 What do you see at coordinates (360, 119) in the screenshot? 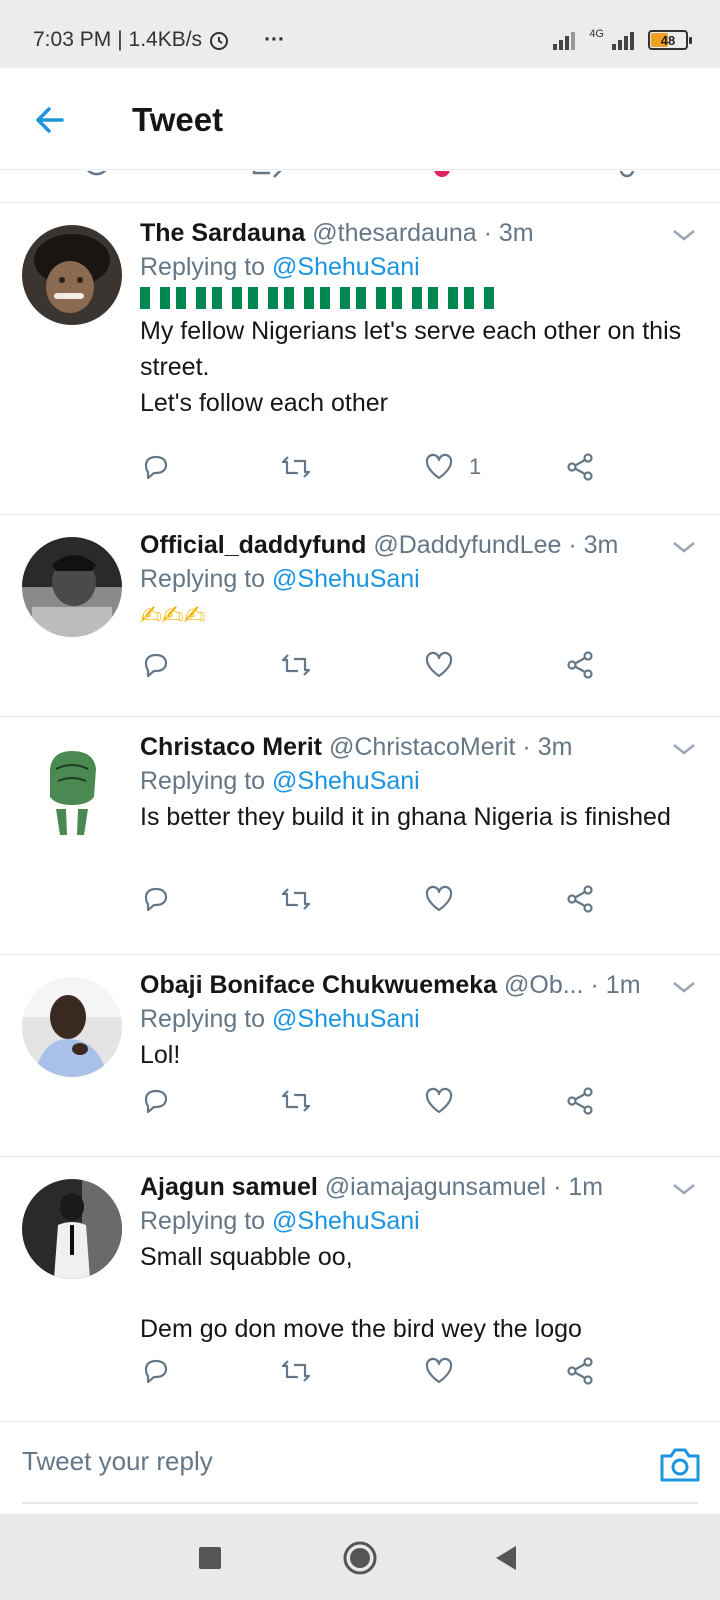
I see `app-bar: Tweet` at bounding box center [360, 119].